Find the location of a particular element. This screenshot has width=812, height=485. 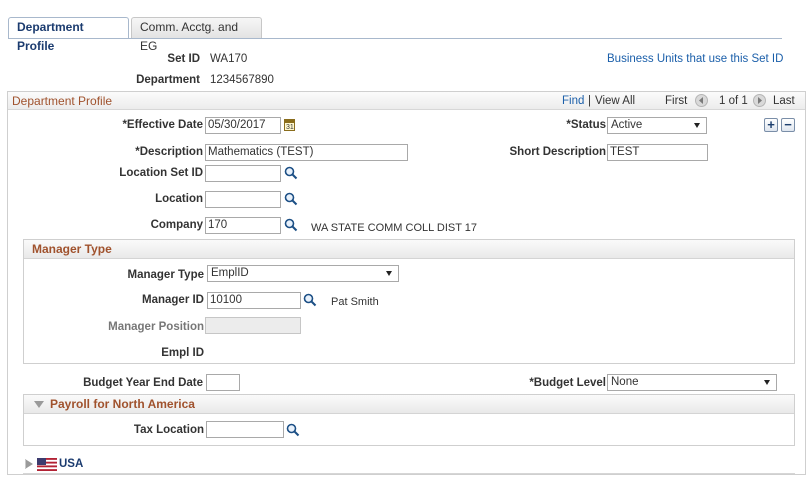

delete-row-button: − is located at coordinates (788, 125).